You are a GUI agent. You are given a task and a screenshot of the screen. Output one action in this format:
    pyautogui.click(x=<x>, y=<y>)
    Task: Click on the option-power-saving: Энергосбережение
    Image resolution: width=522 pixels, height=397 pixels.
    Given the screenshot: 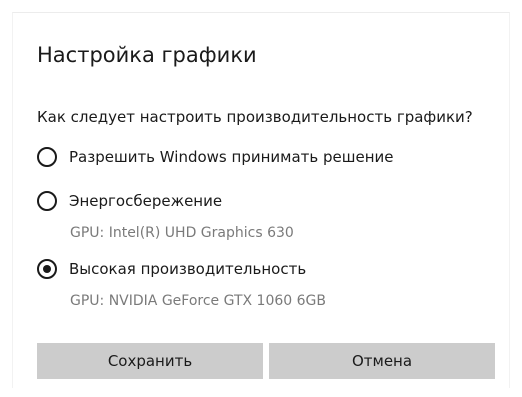 What is the action you would take?
    pyautogui.click(x=129, y=201)
    